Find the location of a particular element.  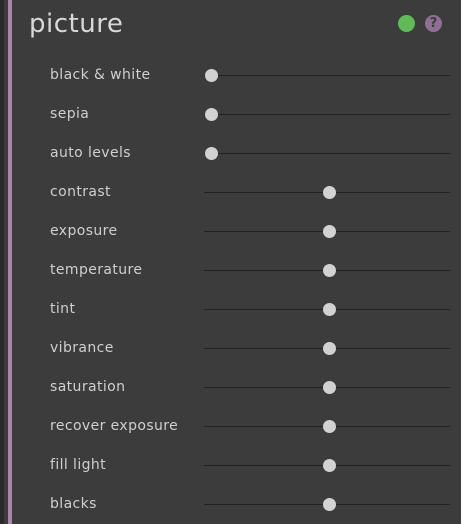

slider-row: auto levels is located at coordinates (230, 153).